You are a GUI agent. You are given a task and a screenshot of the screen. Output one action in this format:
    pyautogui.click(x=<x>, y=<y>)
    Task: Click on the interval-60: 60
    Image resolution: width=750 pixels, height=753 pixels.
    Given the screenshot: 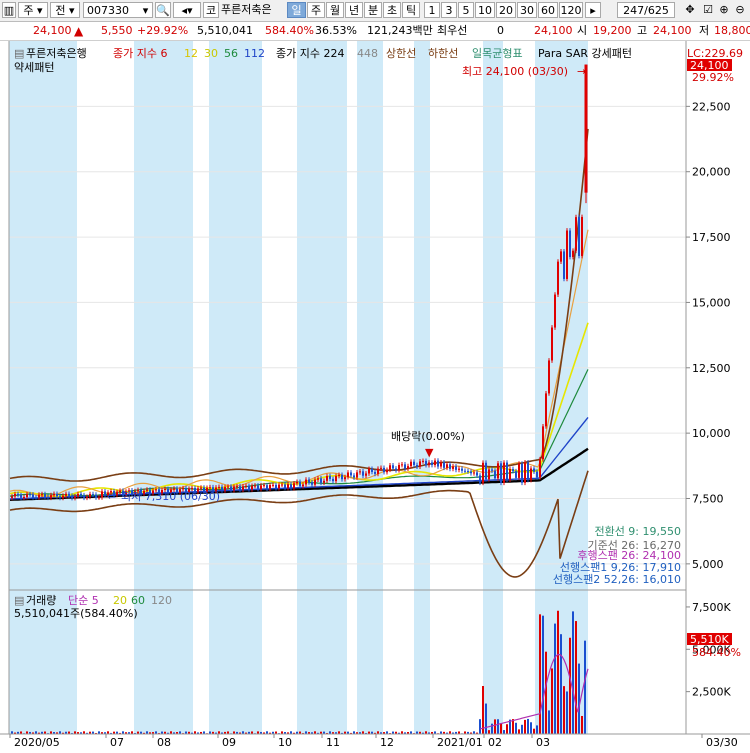 What is the action you would take?
    pyautogui.click(x=548, y=10)
    